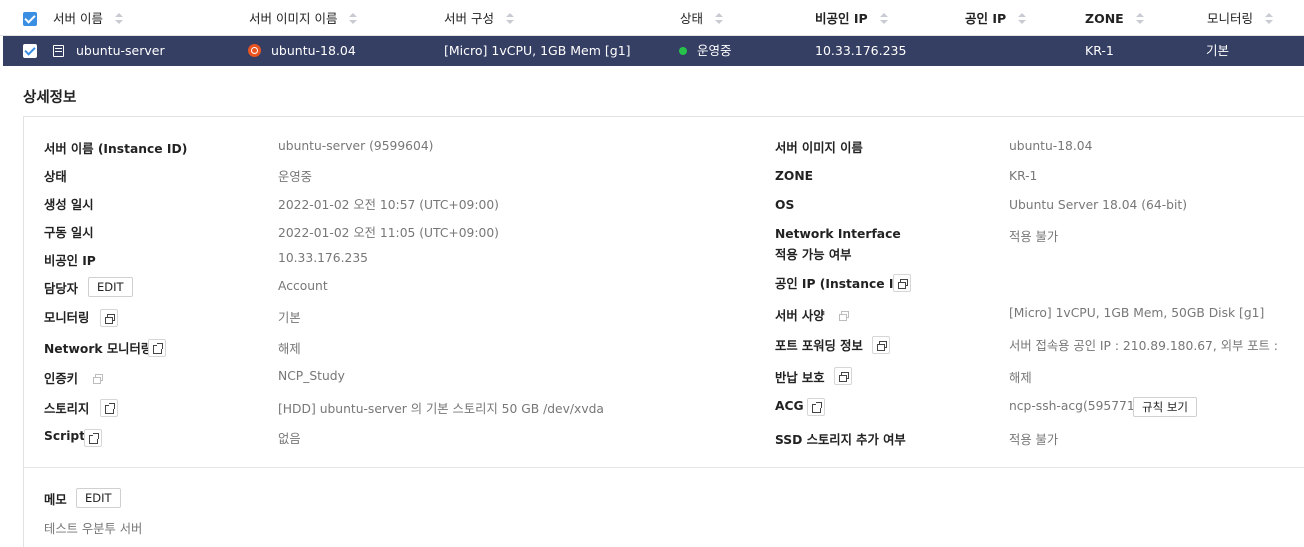 This screenshot has width=1304, height=547. Describe the element at coordinates (356, 146) in the screenshot. I see `value-server-name: ubuntu-server (9599604)` at that location.